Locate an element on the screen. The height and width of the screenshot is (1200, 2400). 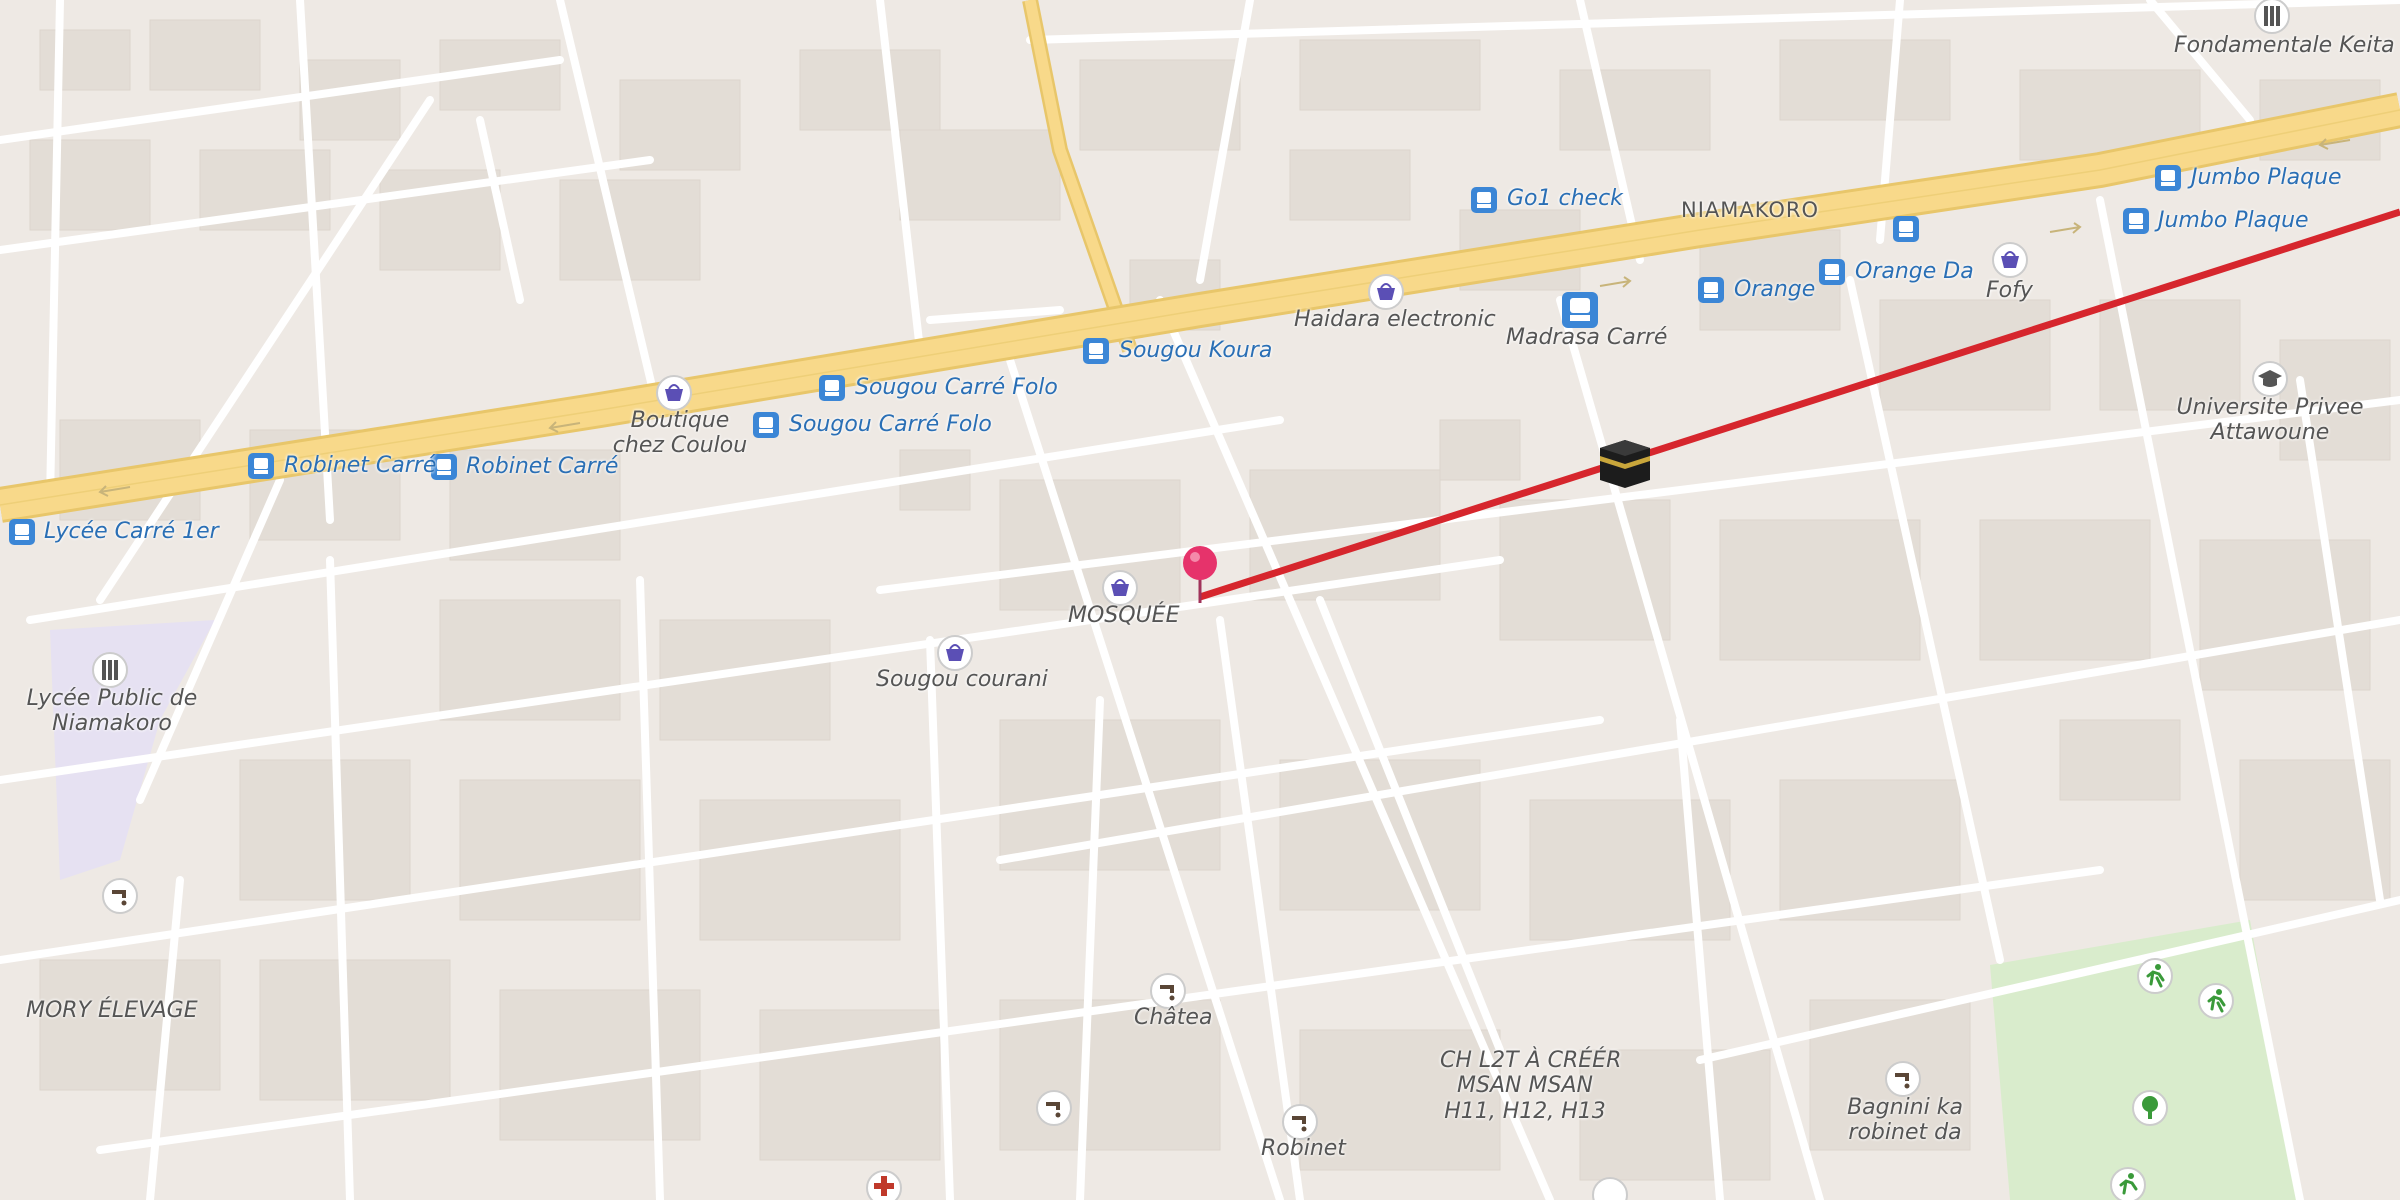
kaaba-icon is located at coordinates (1625, 465).